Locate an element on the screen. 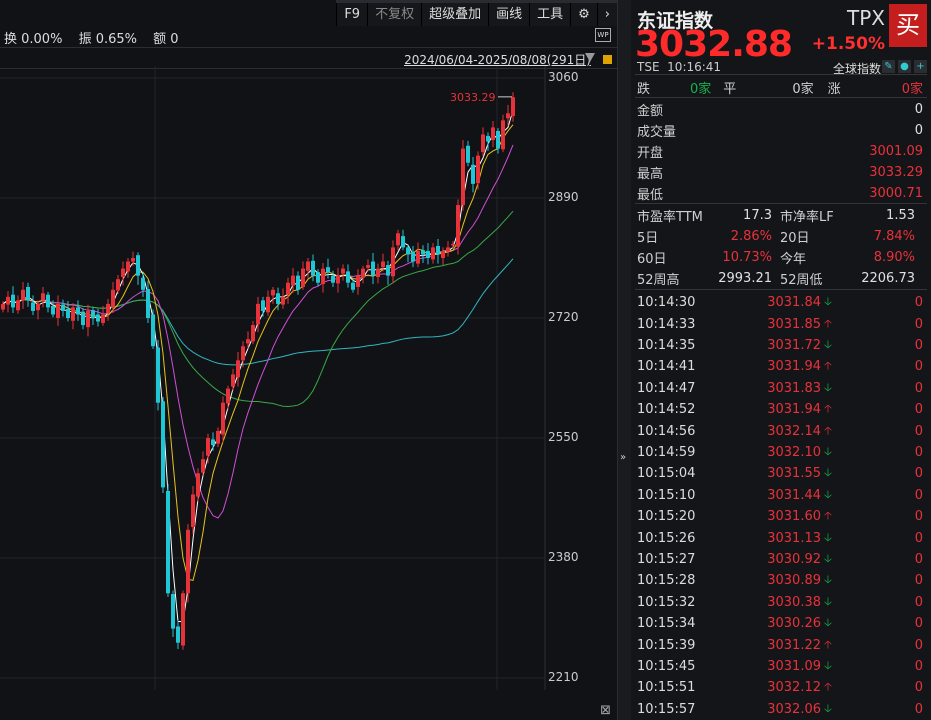 Image resolution: width=931 pixels, height=720 pixels. metric-row: 60日 10.73% 今年 8.90% is located at coordinates (780, 257).